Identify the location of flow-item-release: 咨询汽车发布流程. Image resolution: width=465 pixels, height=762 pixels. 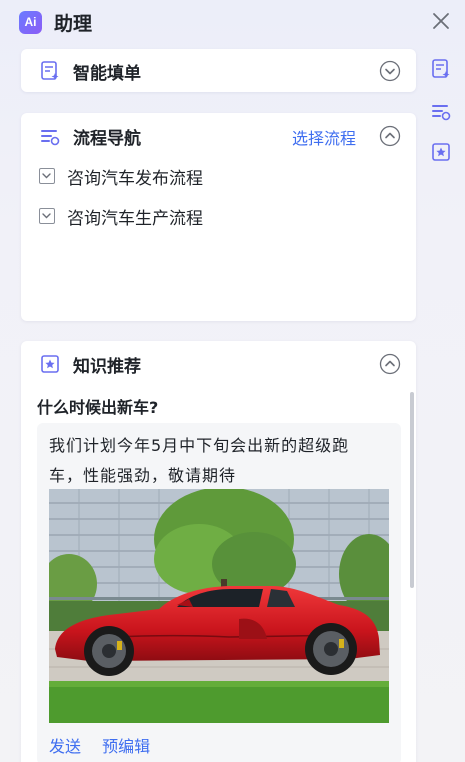
(121, 177).